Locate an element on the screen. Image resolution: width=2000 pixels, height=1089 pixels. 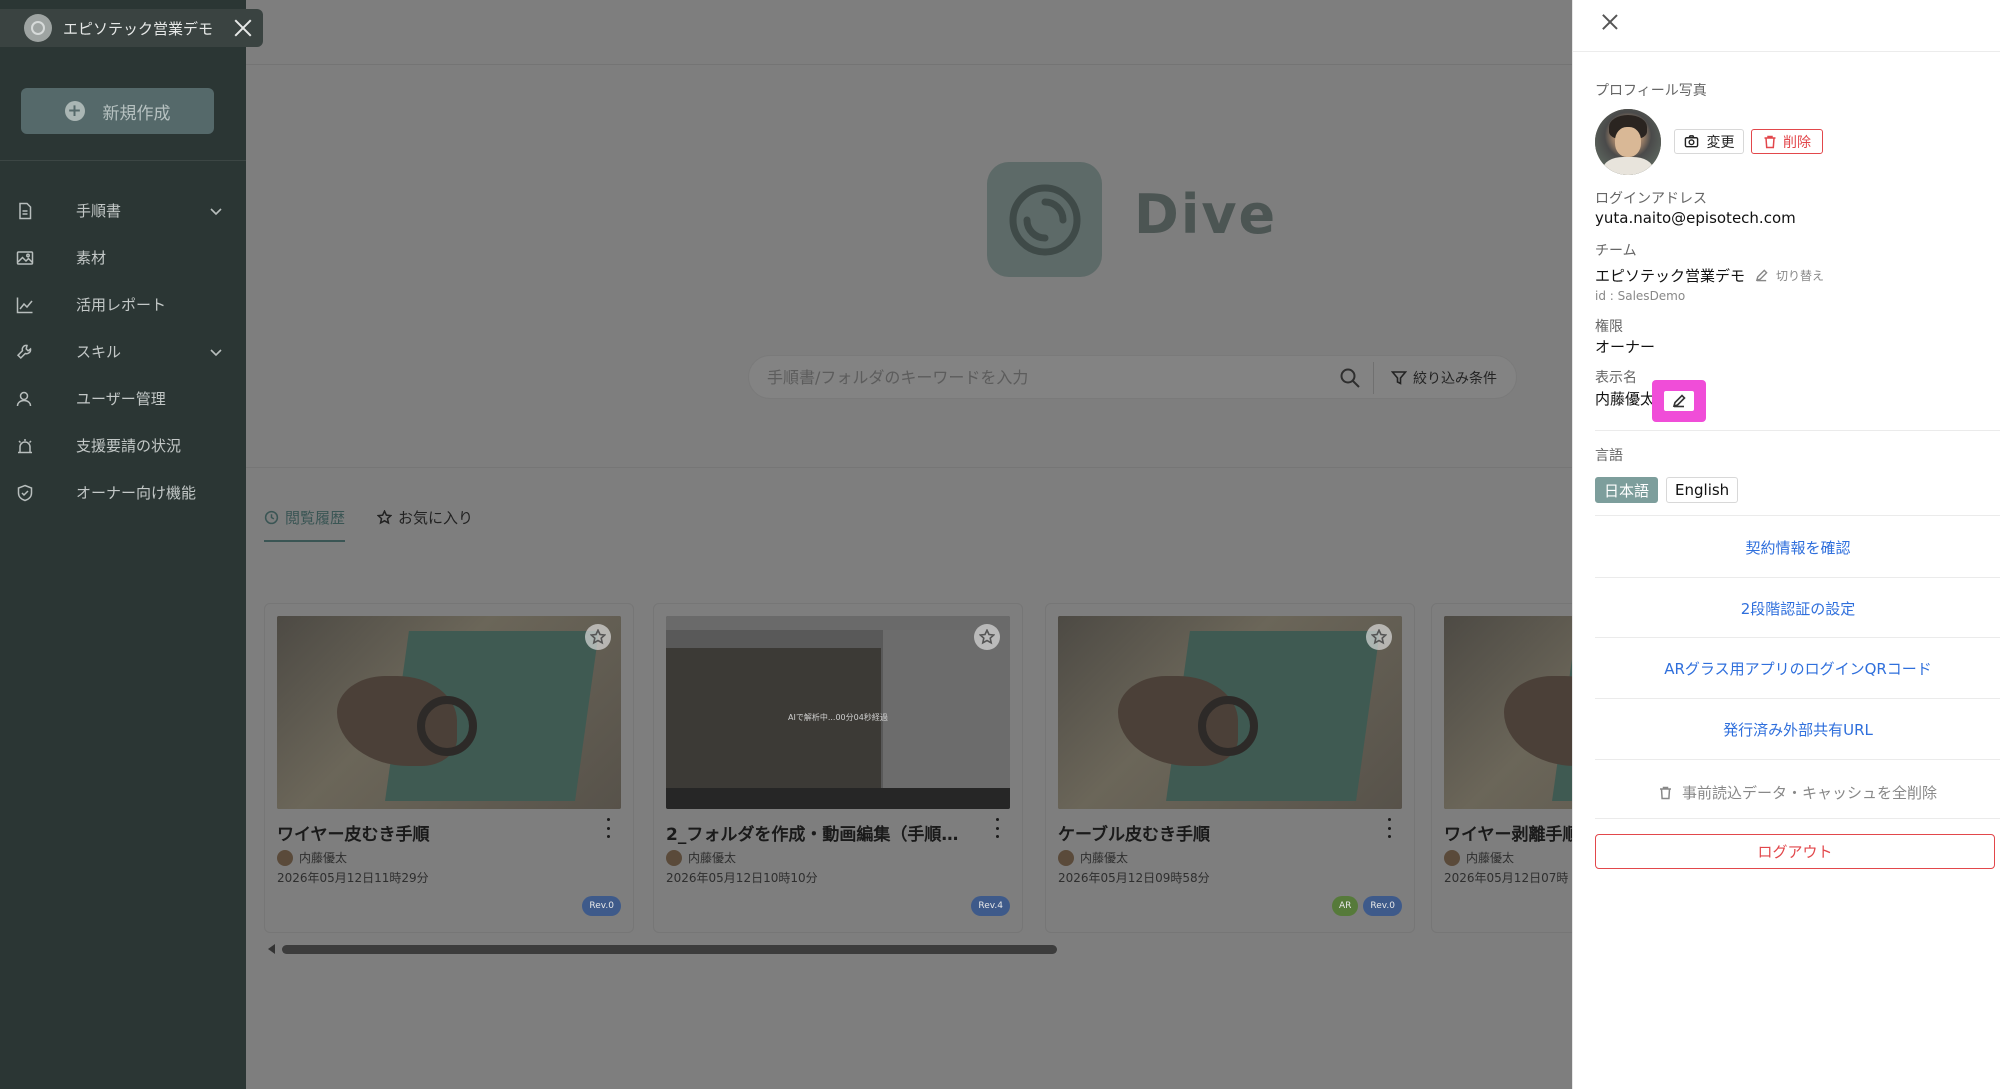
search-input is located at coordinates (1047, 377).